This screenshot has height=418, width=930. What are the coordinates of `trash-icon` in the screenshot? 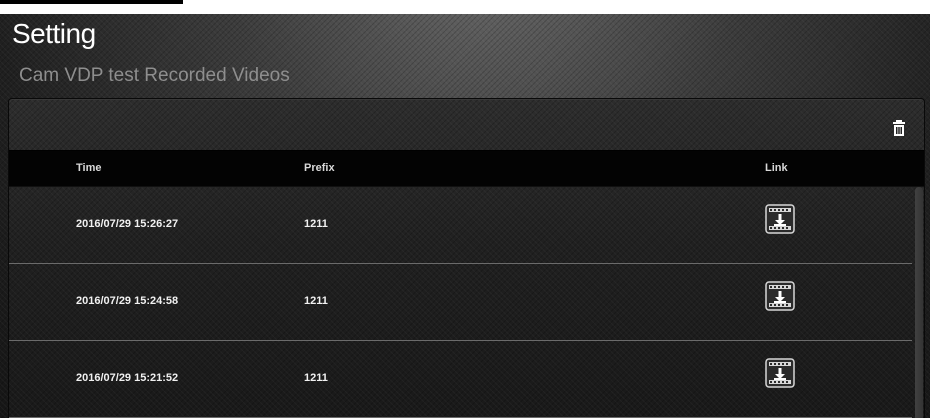 It's located at (899, 128).